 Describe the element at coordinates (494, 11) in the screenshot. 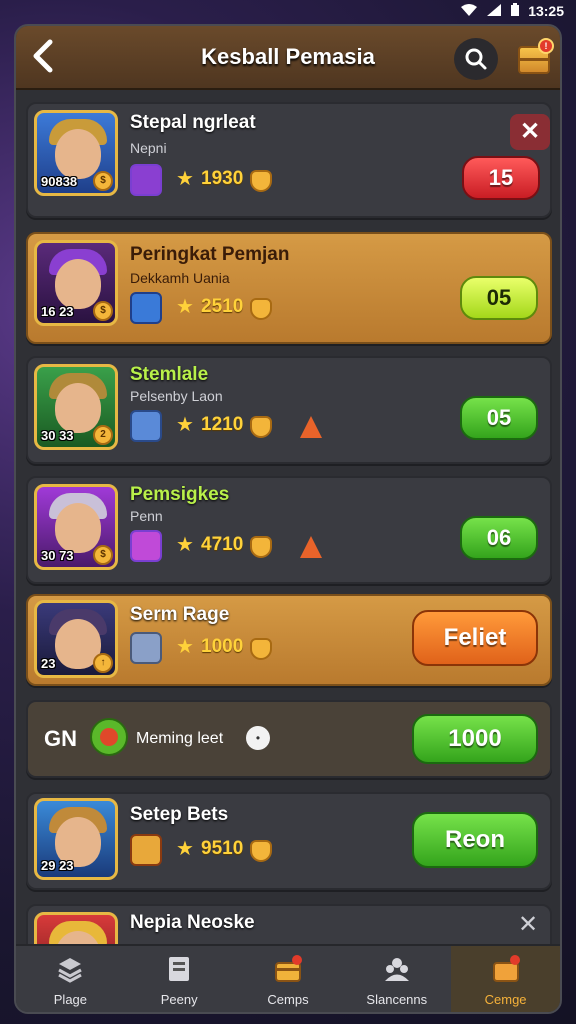

I see `signal-icon` at that location.